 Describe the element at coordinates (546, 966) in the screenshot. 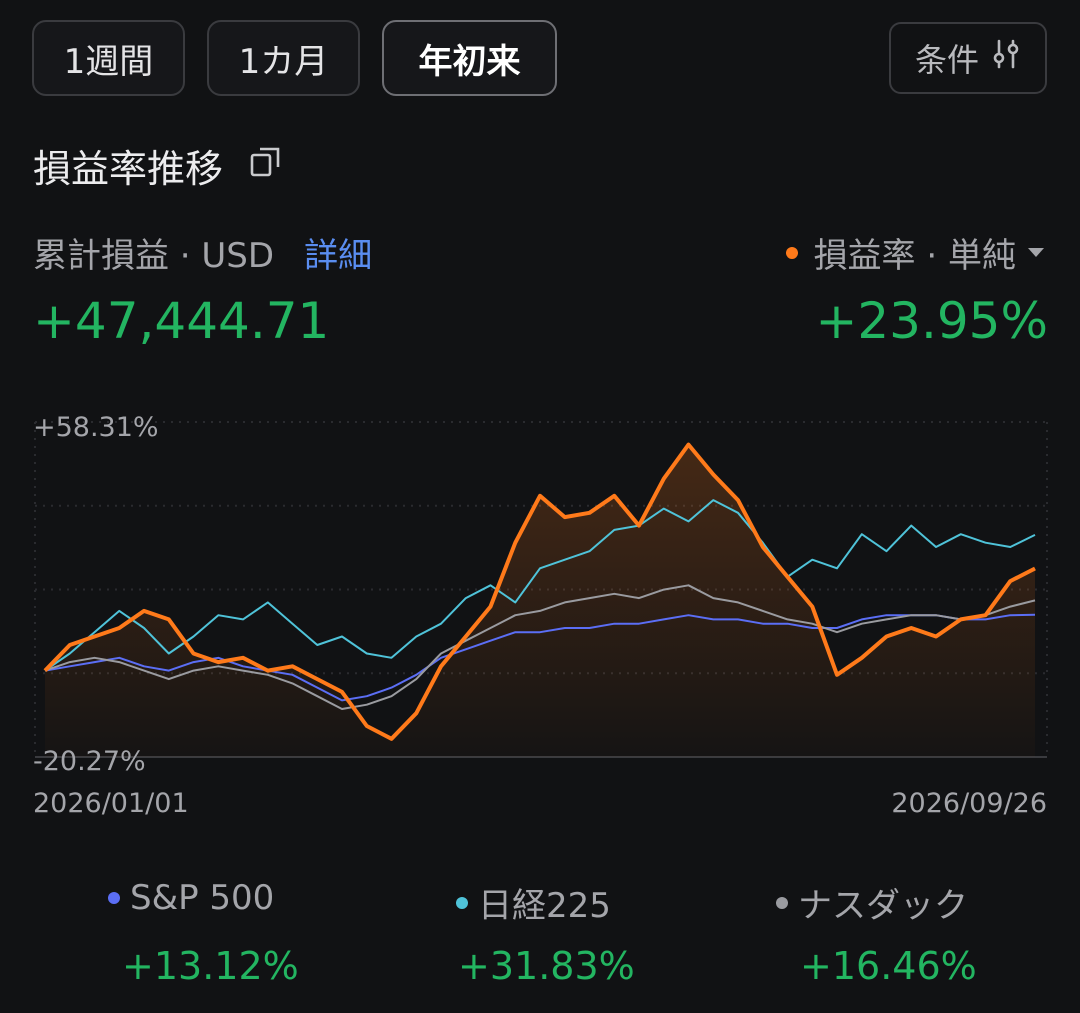

I see `legend-nikkei-value: +31.83%` at that location.